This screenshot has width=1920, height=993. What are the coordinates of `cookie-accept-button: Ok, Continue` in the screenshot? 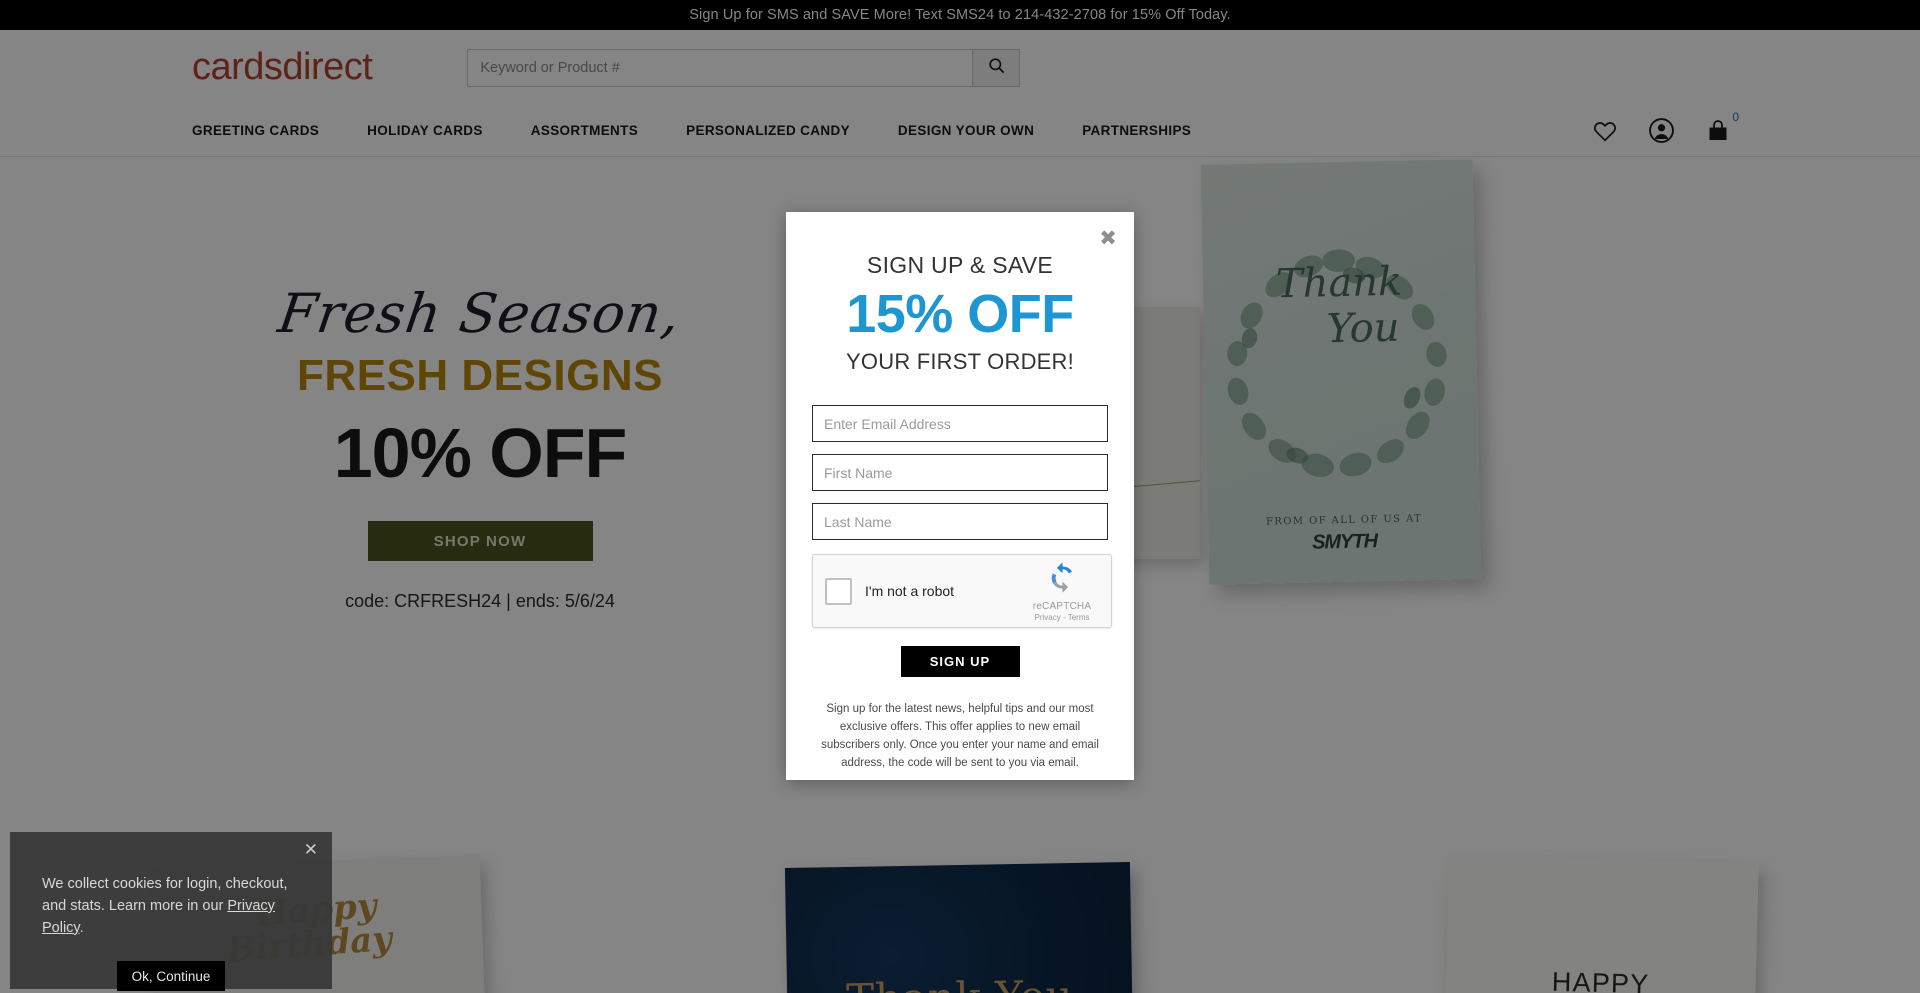 It's located at (171, 976).